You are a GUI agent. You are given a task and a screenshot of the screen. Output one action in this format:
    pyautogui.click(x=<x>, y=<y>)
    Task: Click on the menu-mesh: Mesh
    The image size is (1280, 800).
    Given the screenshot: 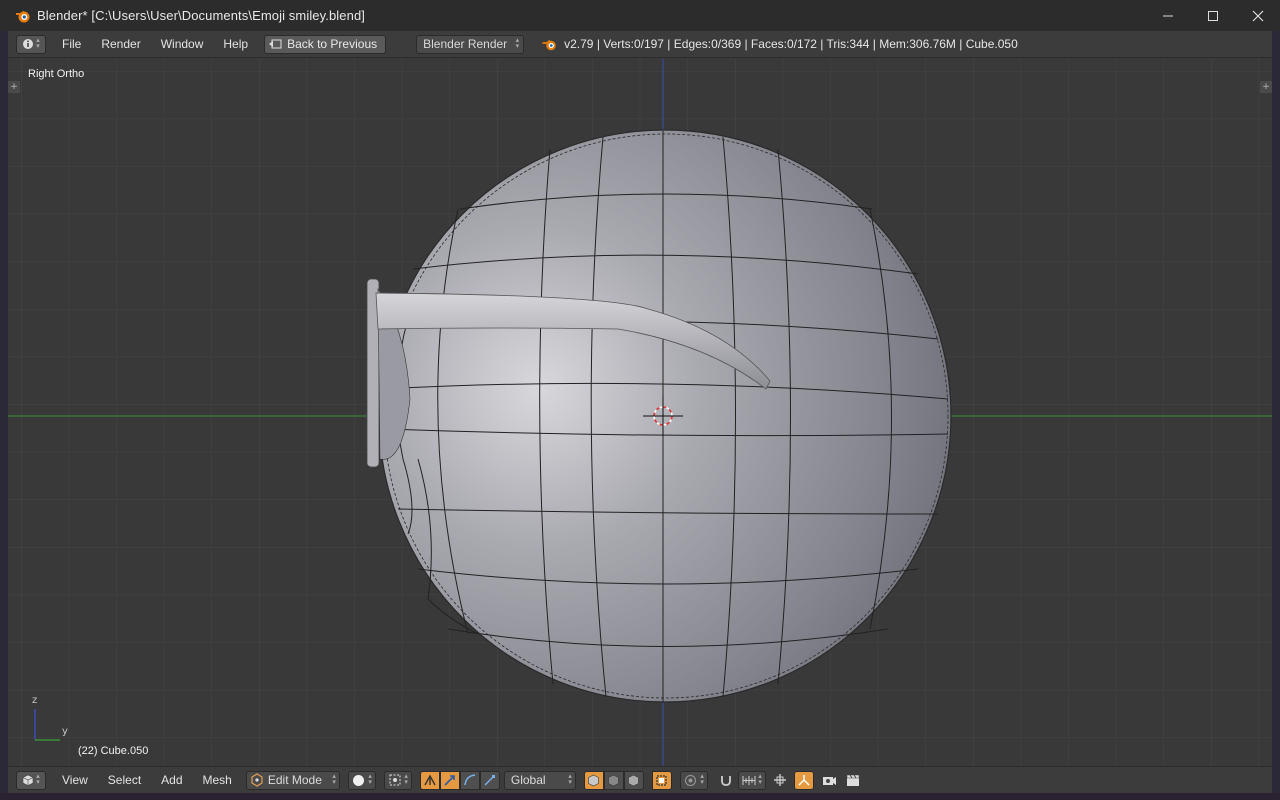 What is the action you would take?
    pyautogui.click(x=217, y=780)
    